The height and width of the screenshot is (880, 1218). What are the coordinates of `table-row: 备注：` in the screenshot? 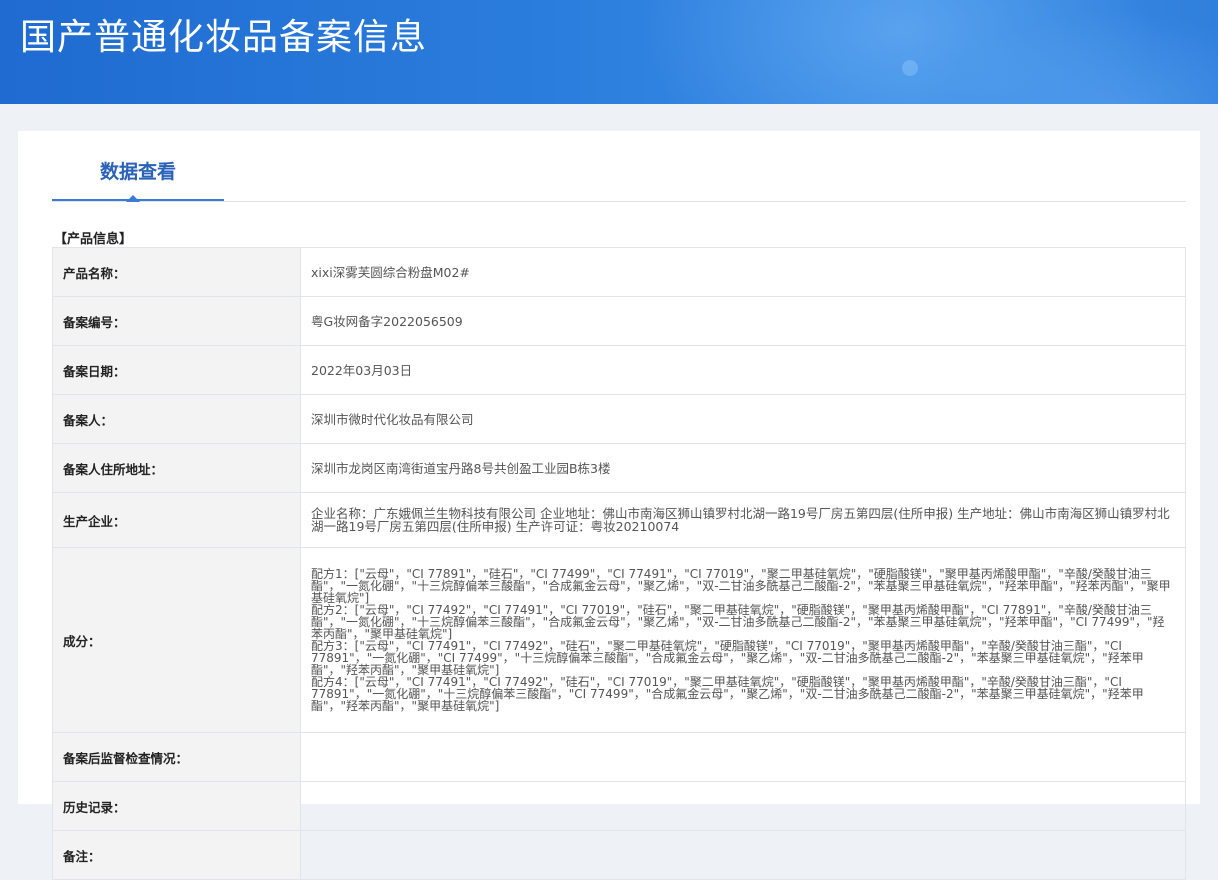 It's located at (619, 855).